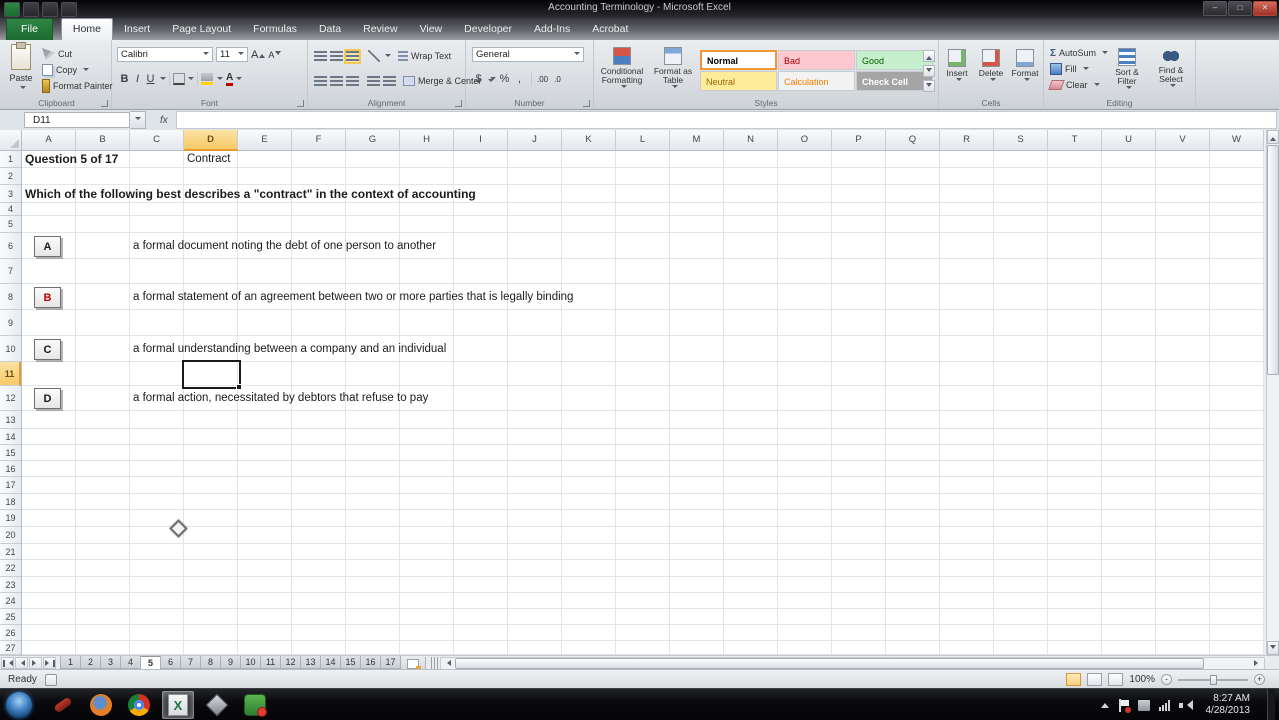  Describe the element at coordinates (967, 140) in the screenshot. I see `column-header-R: R` at that location.